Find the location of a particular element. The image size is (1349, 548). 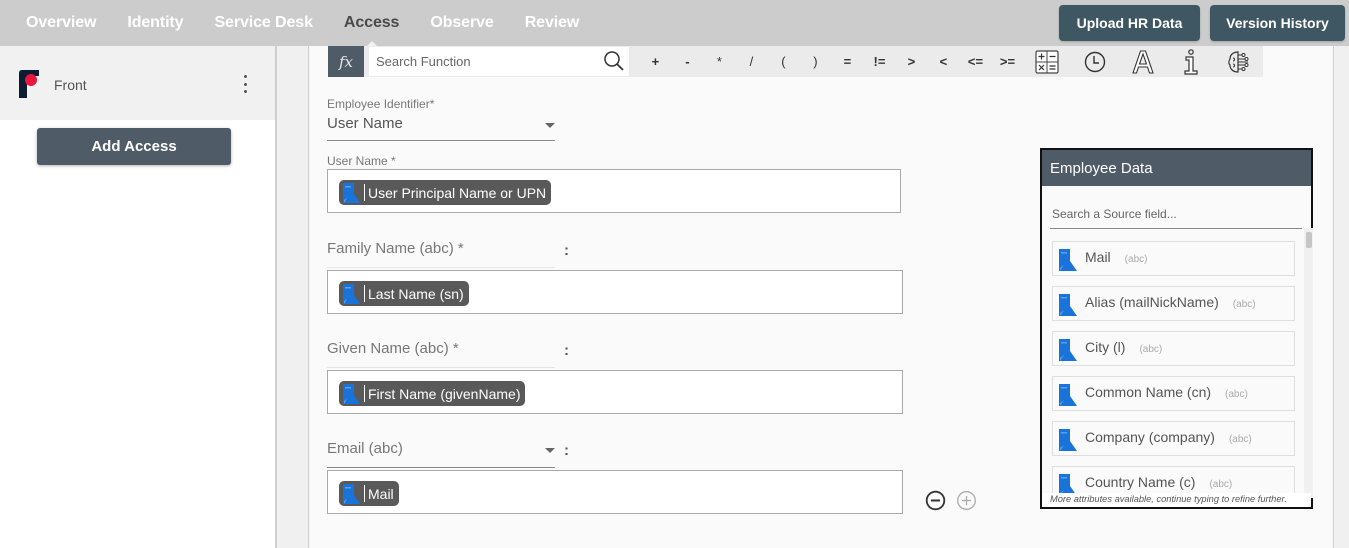

source-field-item: Alias (mailNickName) (abc) is located at coordinates (1173, 303).